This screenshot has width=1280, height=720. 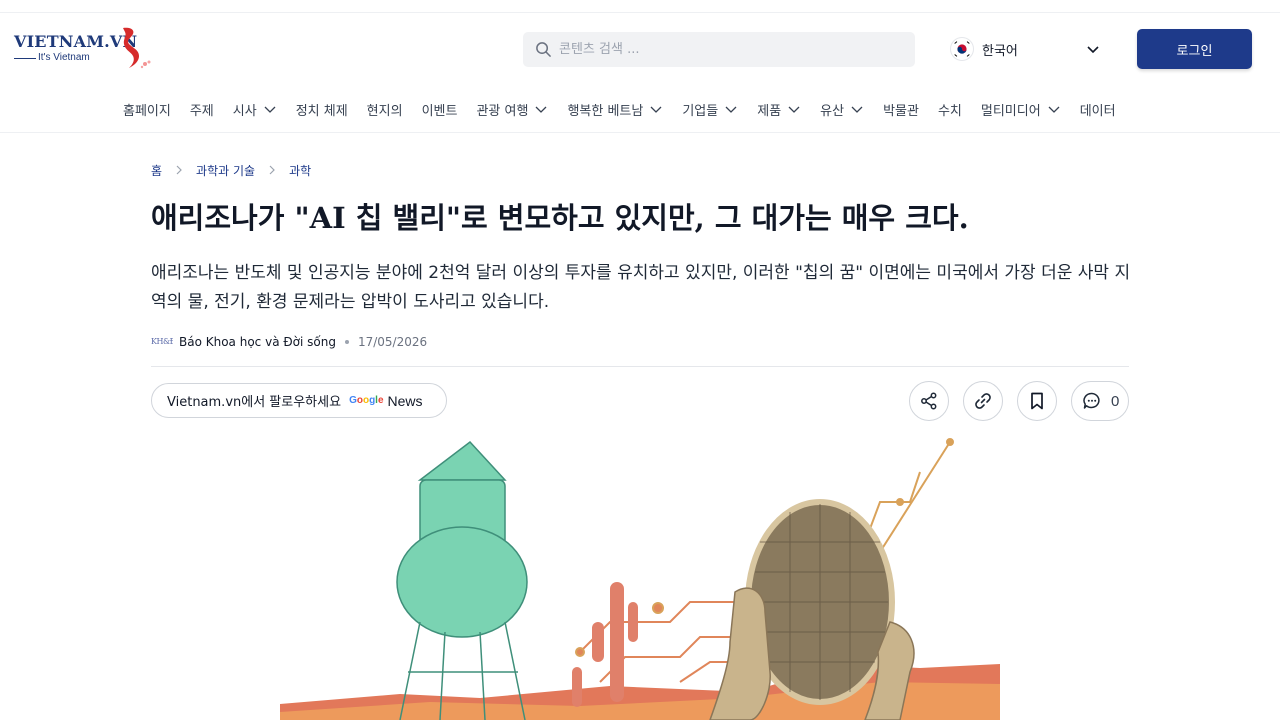 I want to click on nav-item: 데이터, so click(x=1098, y=109).